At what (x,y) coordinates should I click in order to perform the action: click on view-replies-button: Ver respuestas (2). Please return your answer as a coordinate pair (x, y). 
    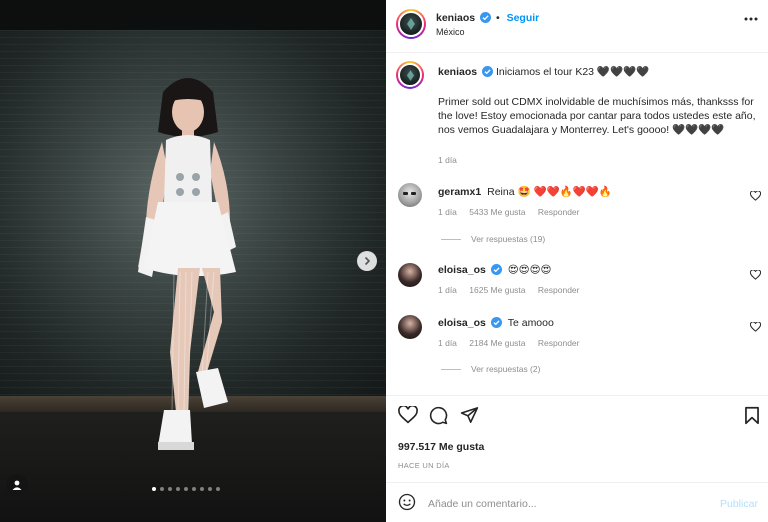
    Looking at the image, I should click on (490, 369).